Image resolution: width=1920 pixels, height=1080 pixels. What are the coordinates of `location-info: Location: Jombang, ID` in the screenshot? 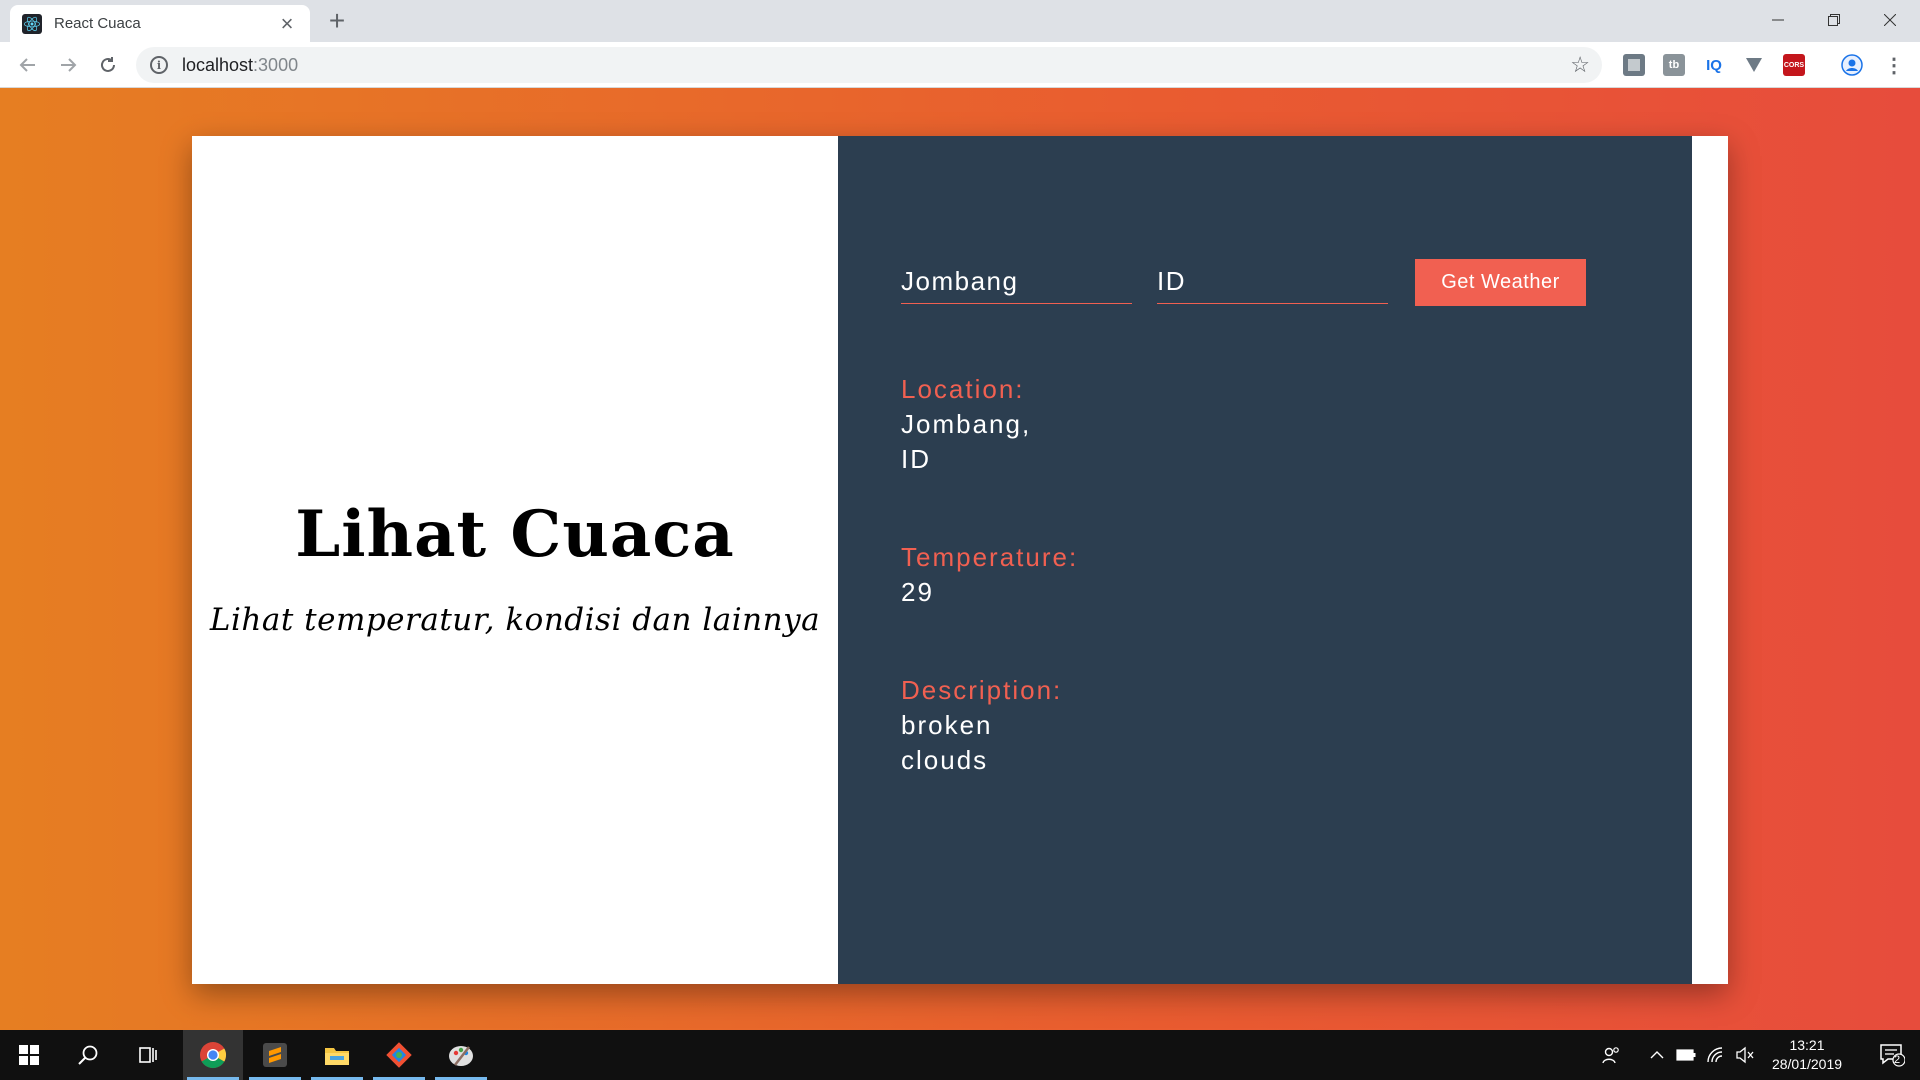 It's located at (971, 424).